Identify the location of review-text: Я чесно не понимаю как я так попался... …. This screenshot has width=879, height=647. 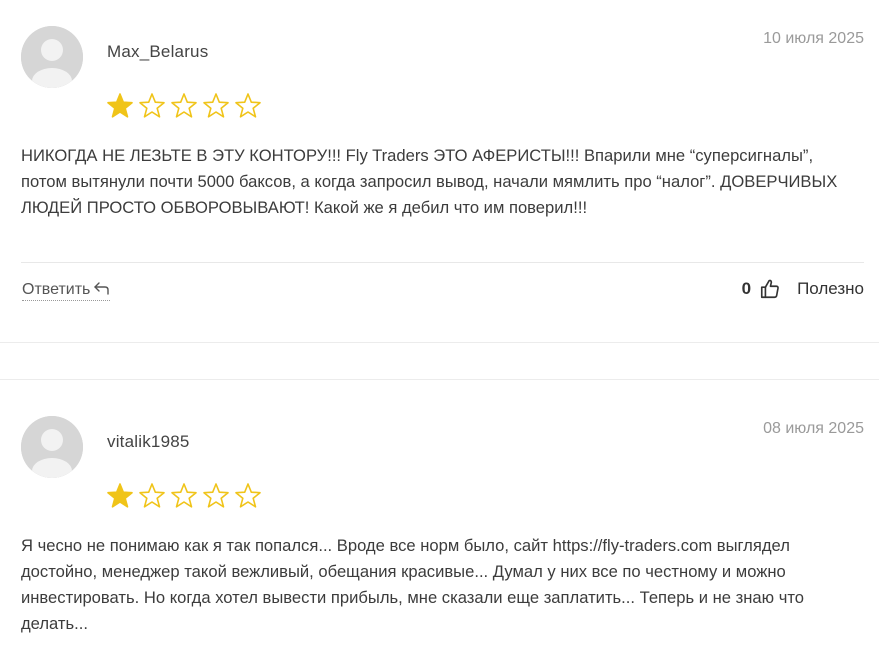
(412, 584).